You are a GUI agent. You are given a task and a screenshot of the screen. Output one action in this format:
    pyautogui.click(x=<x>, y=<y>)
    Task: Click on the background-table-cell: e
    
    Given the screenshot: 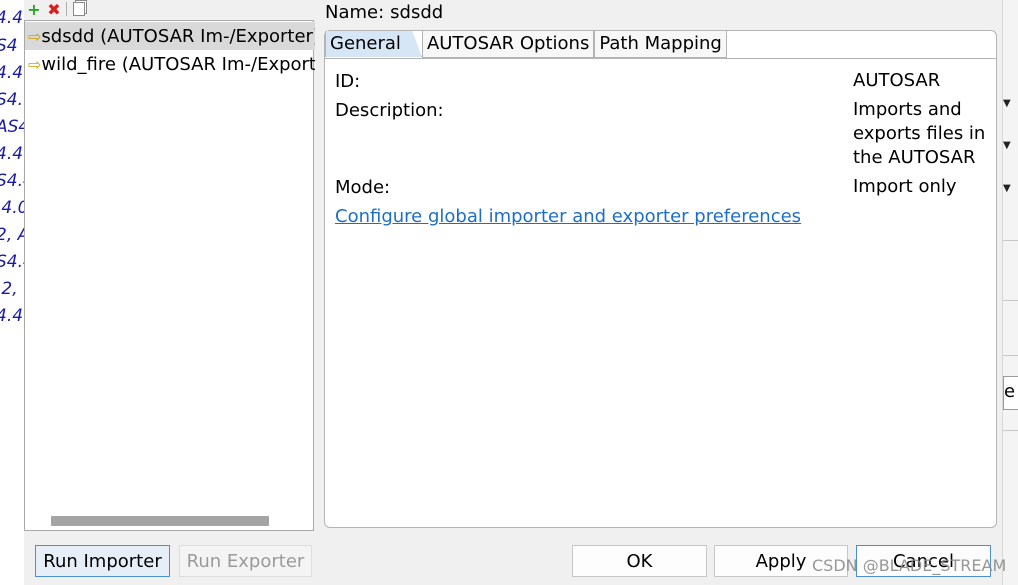 What is the action you would take?
    pyautogui.click(x=1010, y=393)
    